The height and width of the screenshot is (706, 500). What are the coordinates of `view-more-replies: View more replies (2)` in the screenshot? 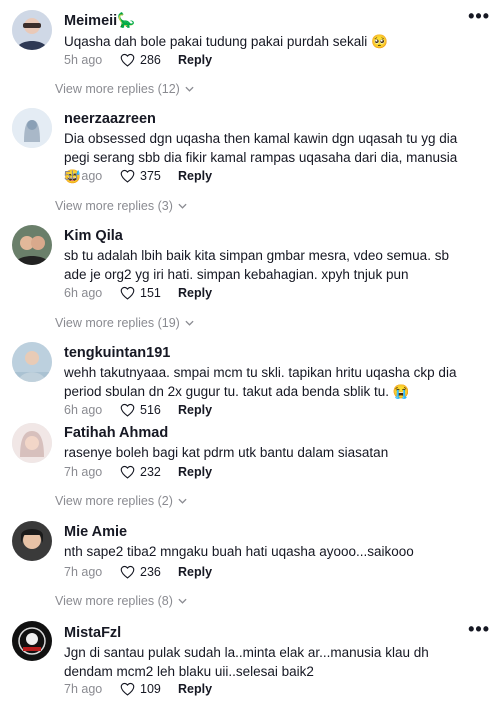 It's located at (121, 501).